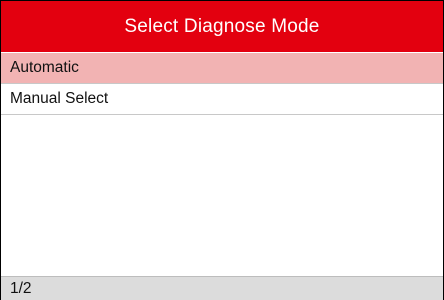 Image resolution: width=444 pixels, height=300 pixels. What do you see at coordinates (222, 68) in the screenshot?
I see `menu-item-automatic: Automatic` at bounding box center [222, 68].